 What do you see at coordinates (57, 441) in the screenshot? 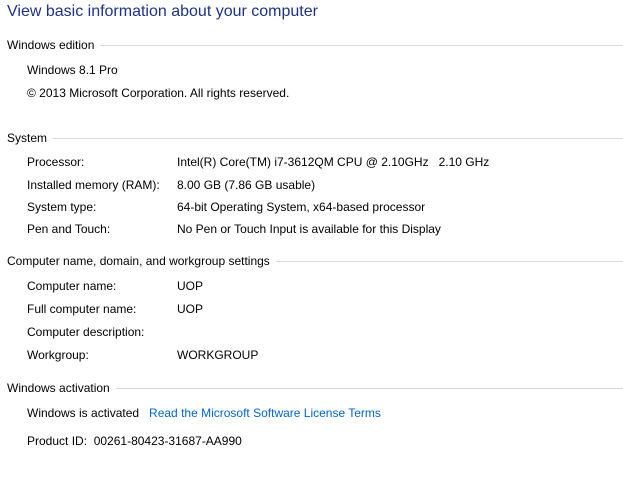
I see `product-id-label: Product ID:` at bounding box center [57, 441].